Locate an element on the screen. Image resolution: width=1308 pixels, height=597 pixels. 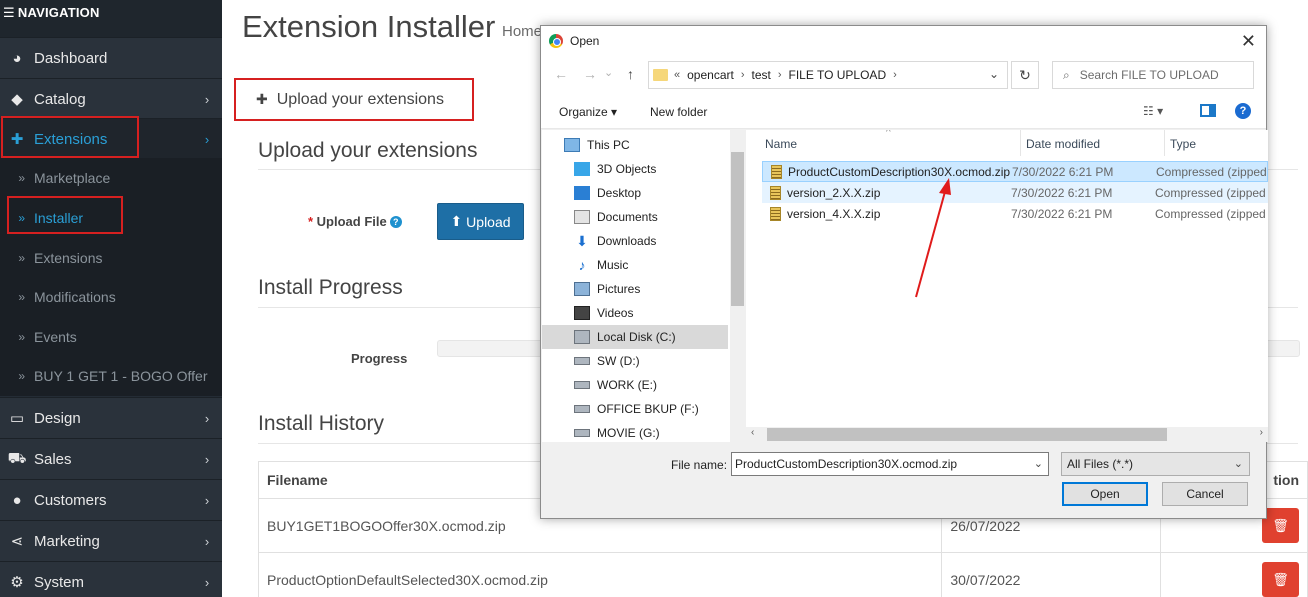
panel-heading: ✚ Upload your extensions is located at coordinates (354, 99).